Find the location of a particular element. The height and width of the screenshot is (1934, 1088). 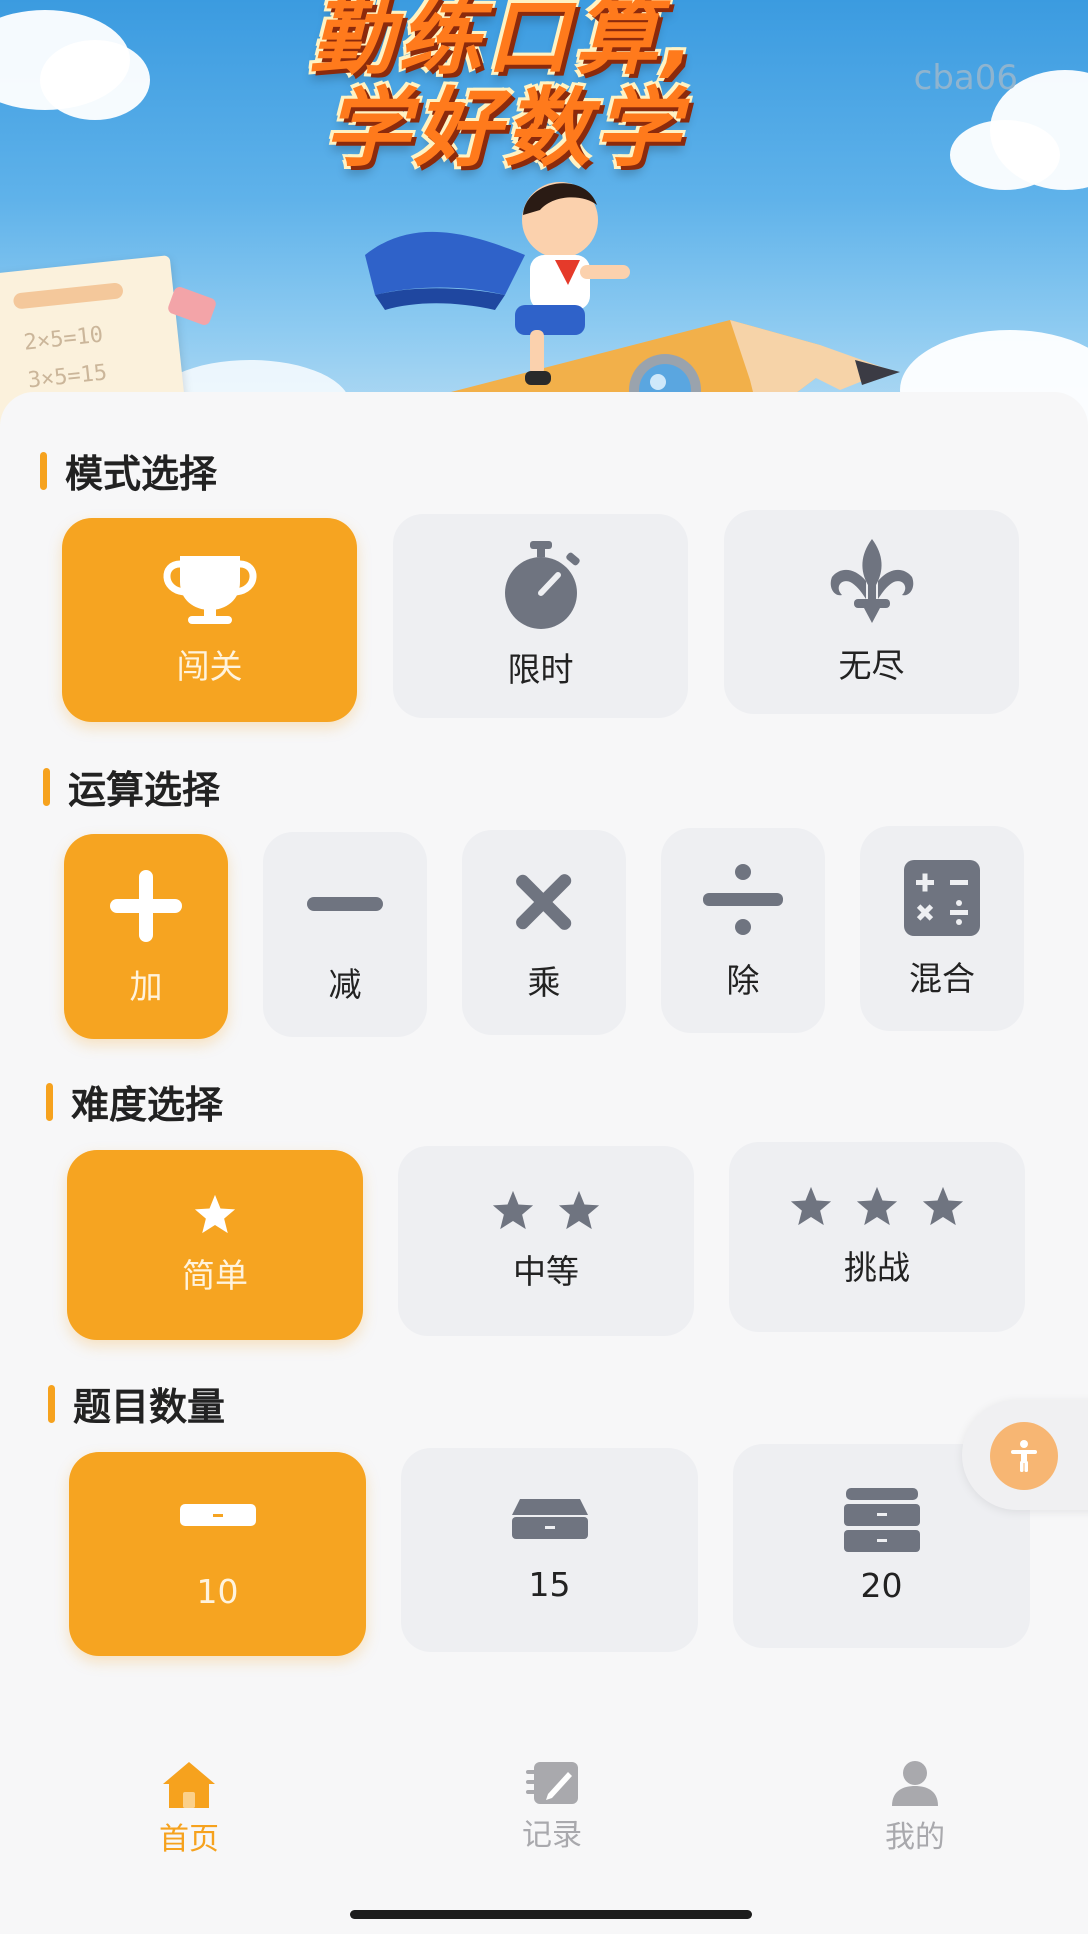

difficulty-section-title: 难度选择 is located at coordinates (134, 1101).